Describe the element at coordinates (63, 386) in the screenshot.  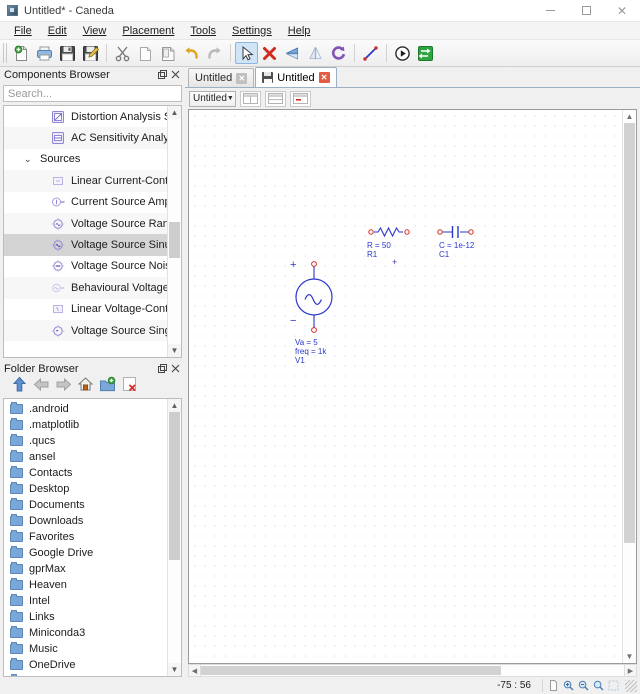
I see `go-forward-button` at that location.